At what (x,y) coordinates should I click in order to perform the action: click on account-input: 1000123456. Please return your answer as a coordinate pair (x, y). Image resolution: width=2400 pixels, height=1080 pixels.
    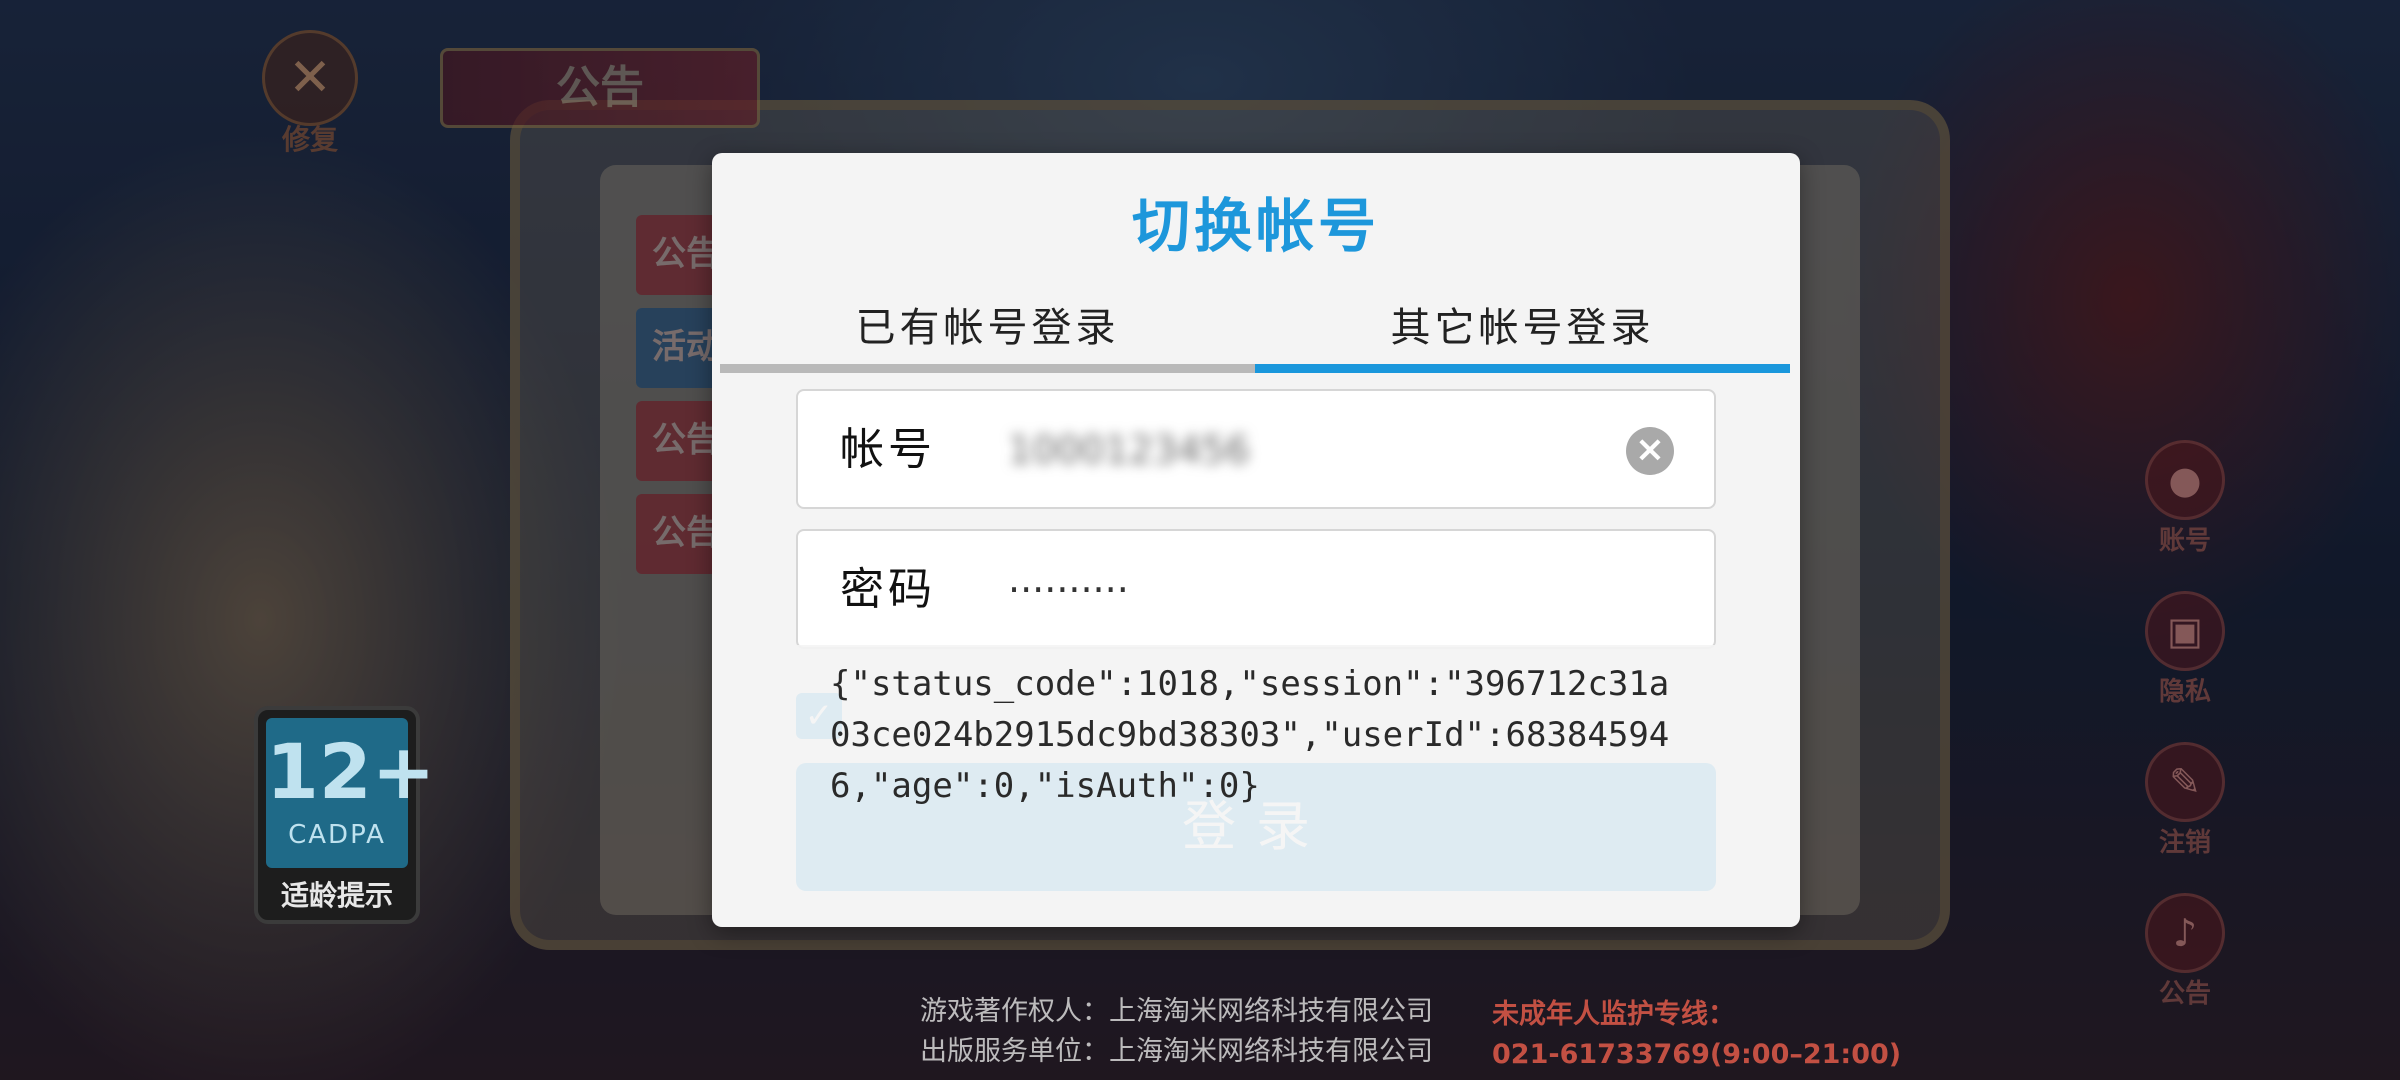
    Looking at the image, I should click on (1129, 450).